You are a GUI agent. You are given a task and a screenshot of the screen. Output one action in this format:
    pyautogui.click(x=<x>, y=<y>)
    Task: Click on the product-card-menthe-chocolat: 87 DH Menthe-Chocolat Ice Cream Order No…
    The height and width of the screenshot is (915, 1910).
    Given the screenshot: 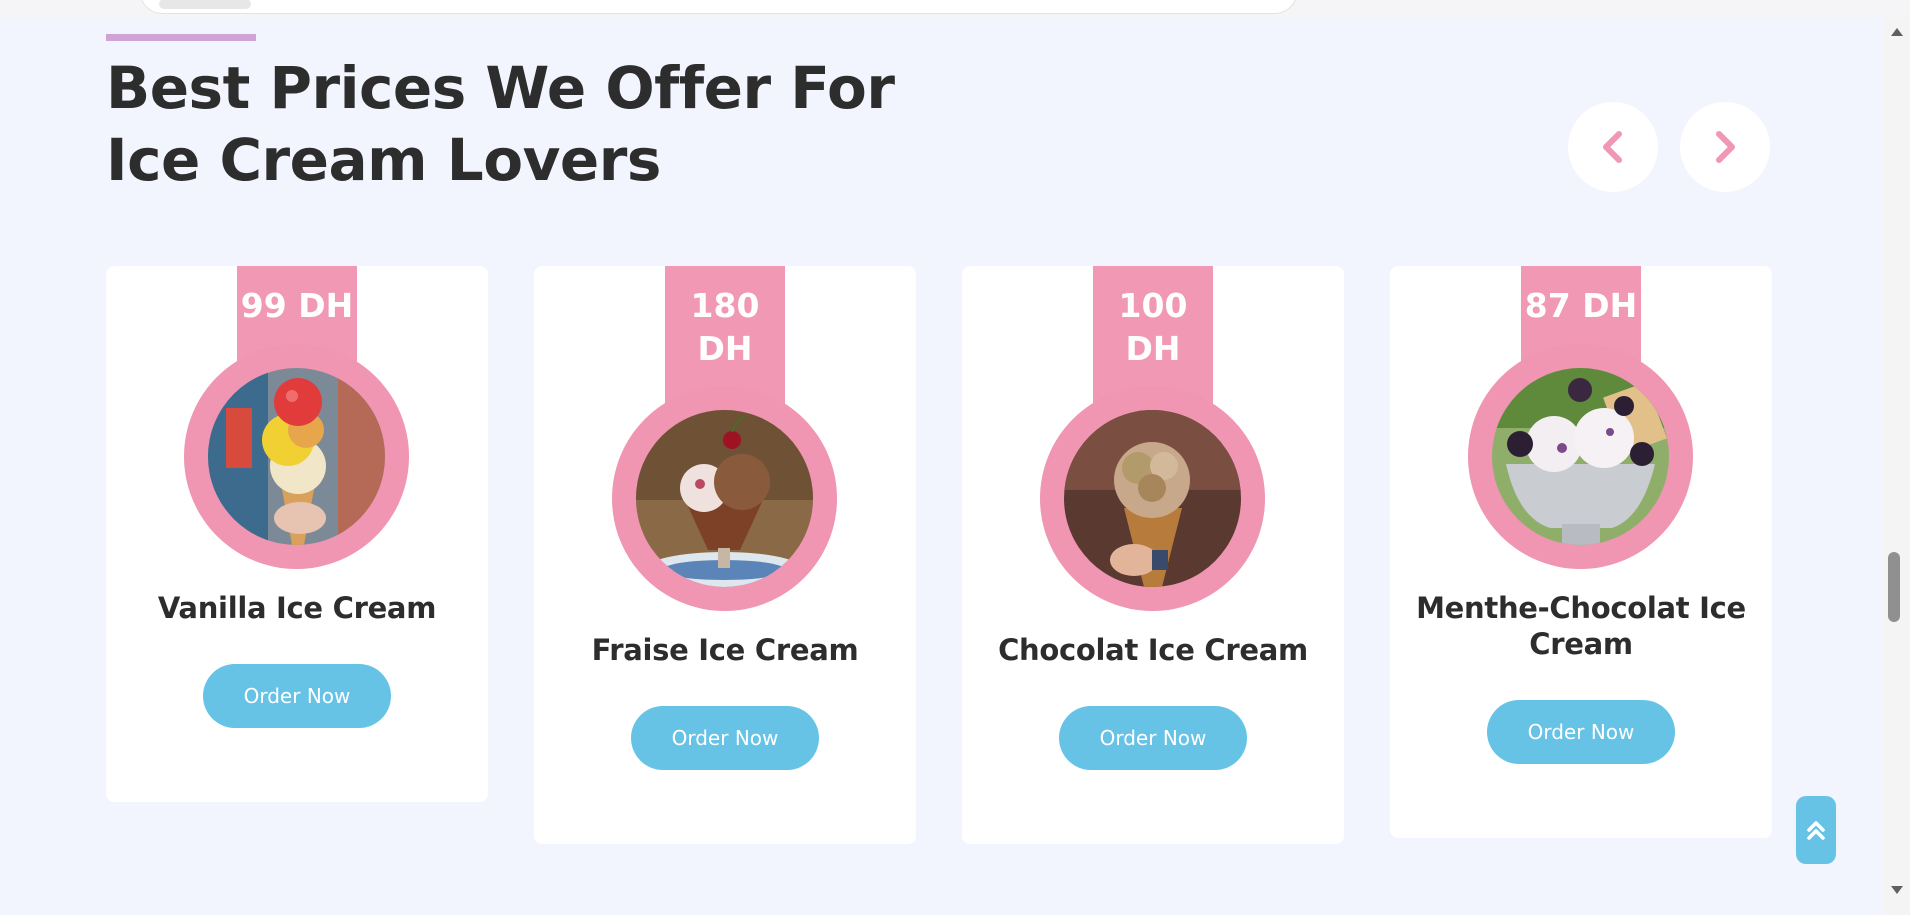 What is the action you would take?
    pyautogui.click(x=1581, y=552)
    